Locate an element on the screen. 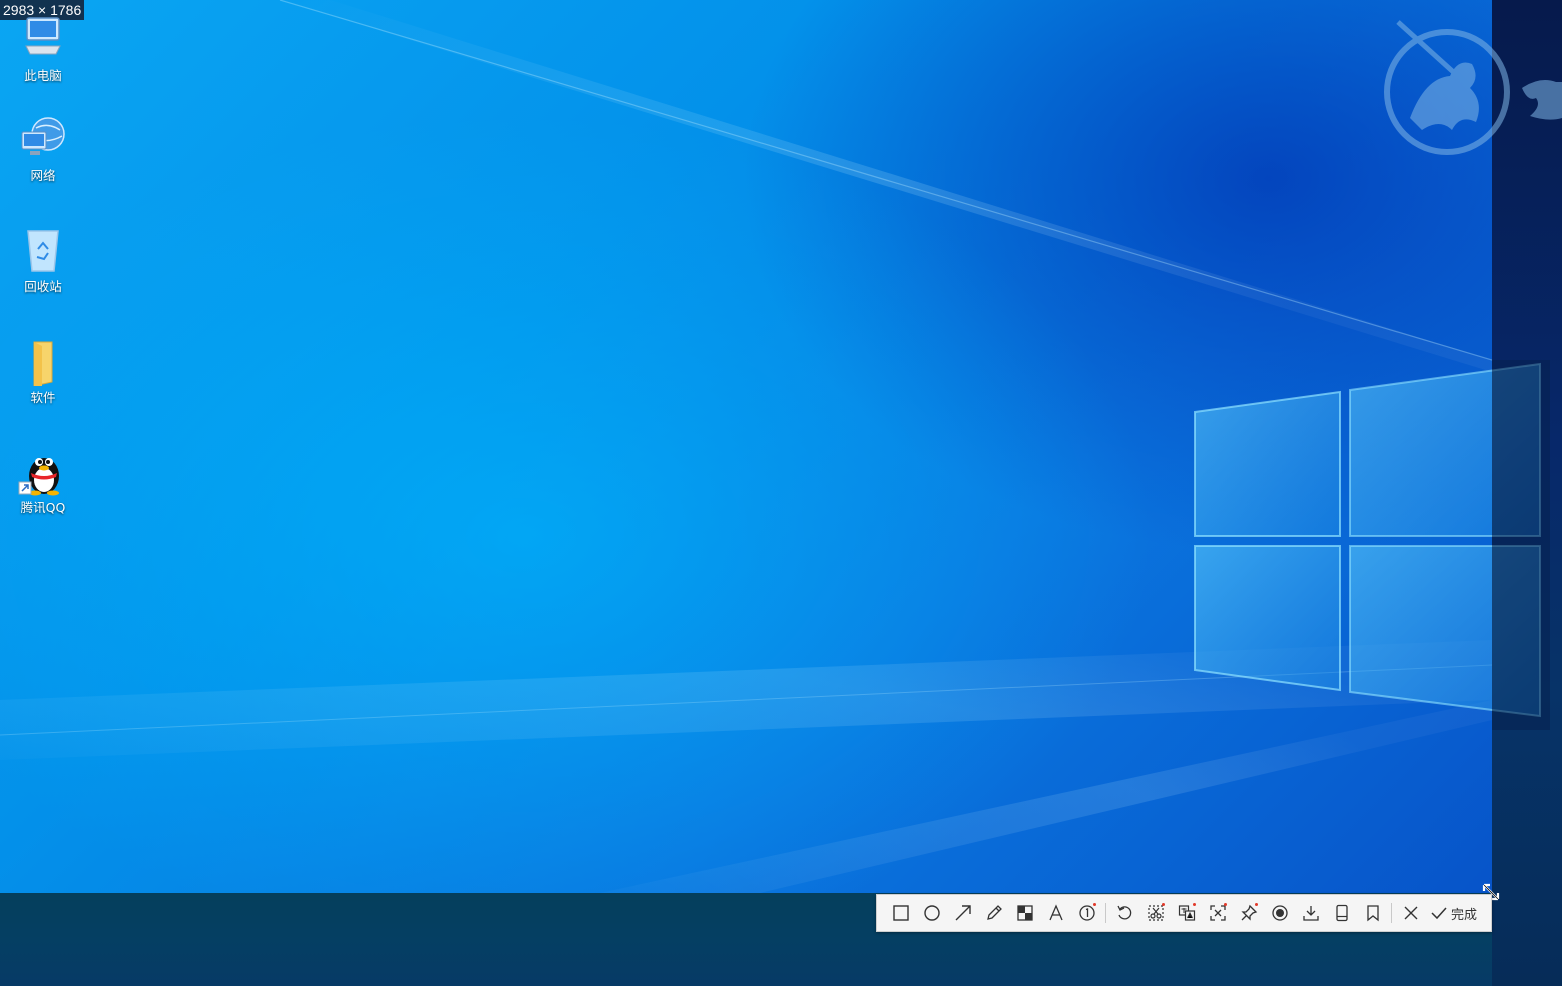 Image resolution: width=1562 pixels, height=986 pixels. pin-tool-button is located at coordinates (1248, 913).